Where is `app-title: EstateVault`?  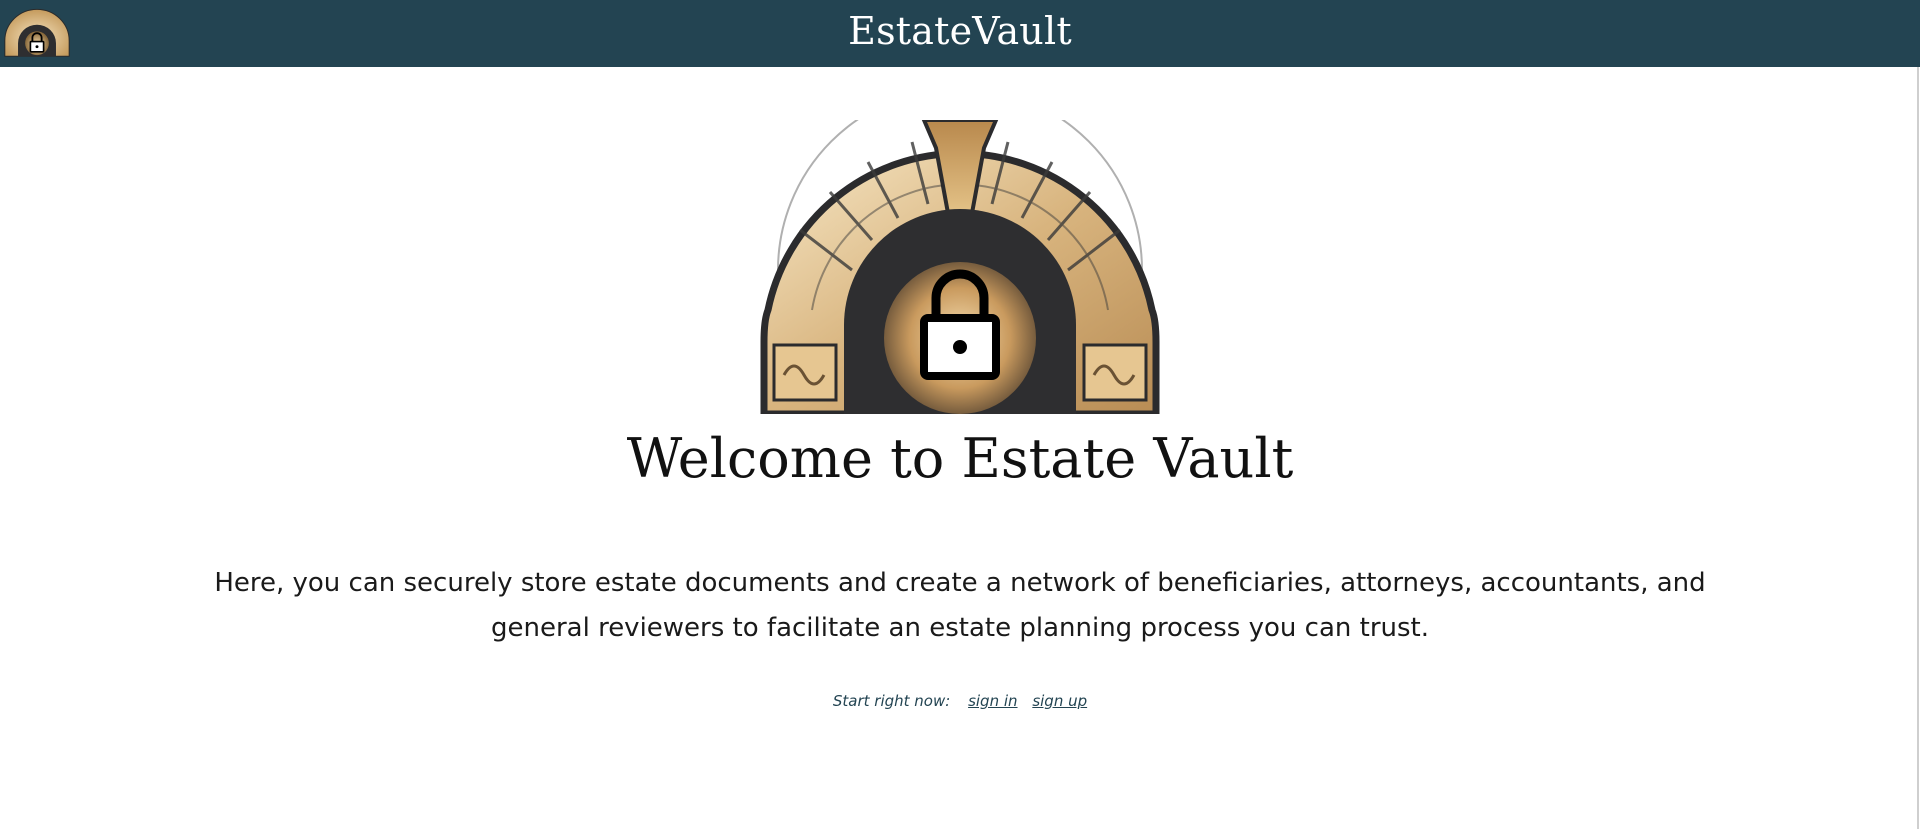
app-title: EstateVault is located at coordinates (960, 31).